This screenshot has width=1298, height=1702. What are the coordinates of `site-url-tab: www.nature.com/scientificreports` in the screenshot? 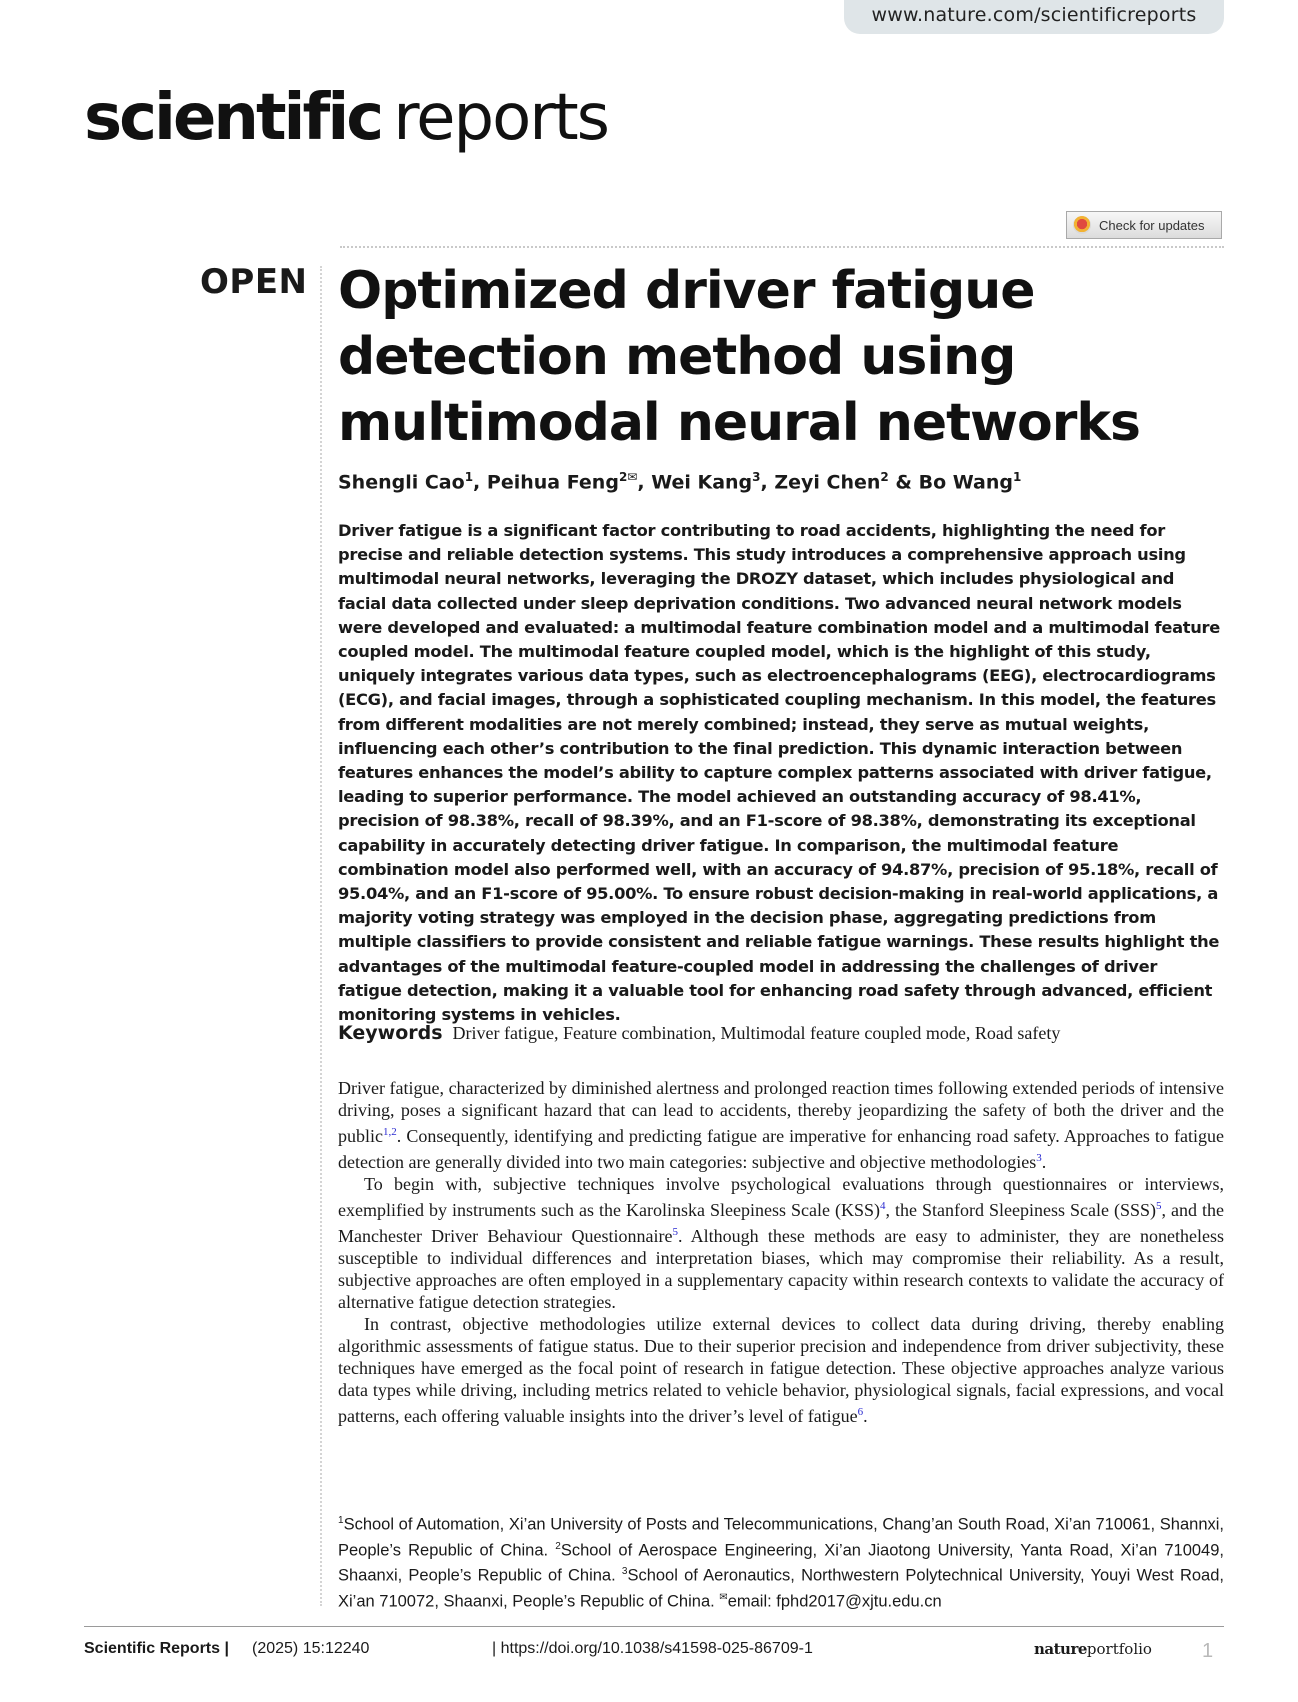 It's located at (1034, 17).